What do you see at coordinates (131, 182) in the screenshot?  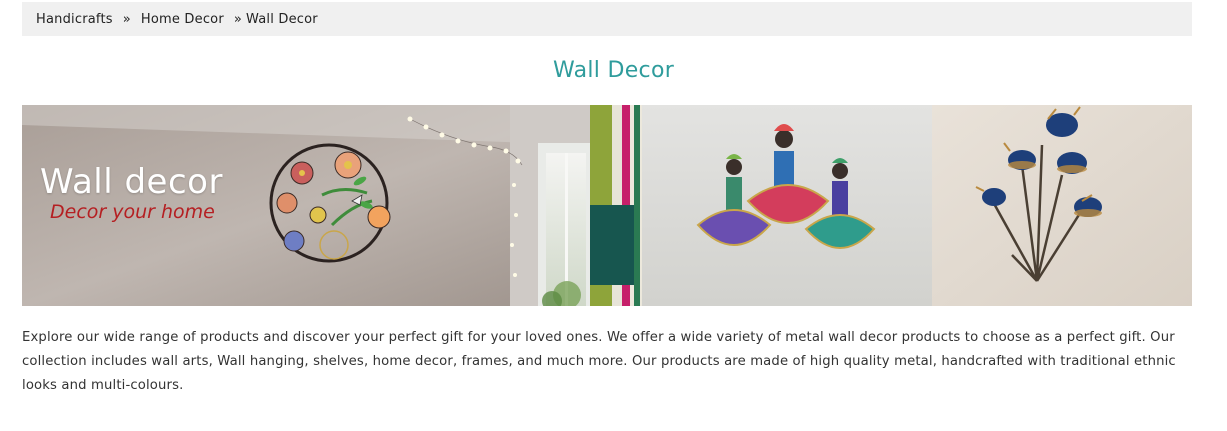 I see `banner-heading: Wall decor` at bounding box center [131, 182].